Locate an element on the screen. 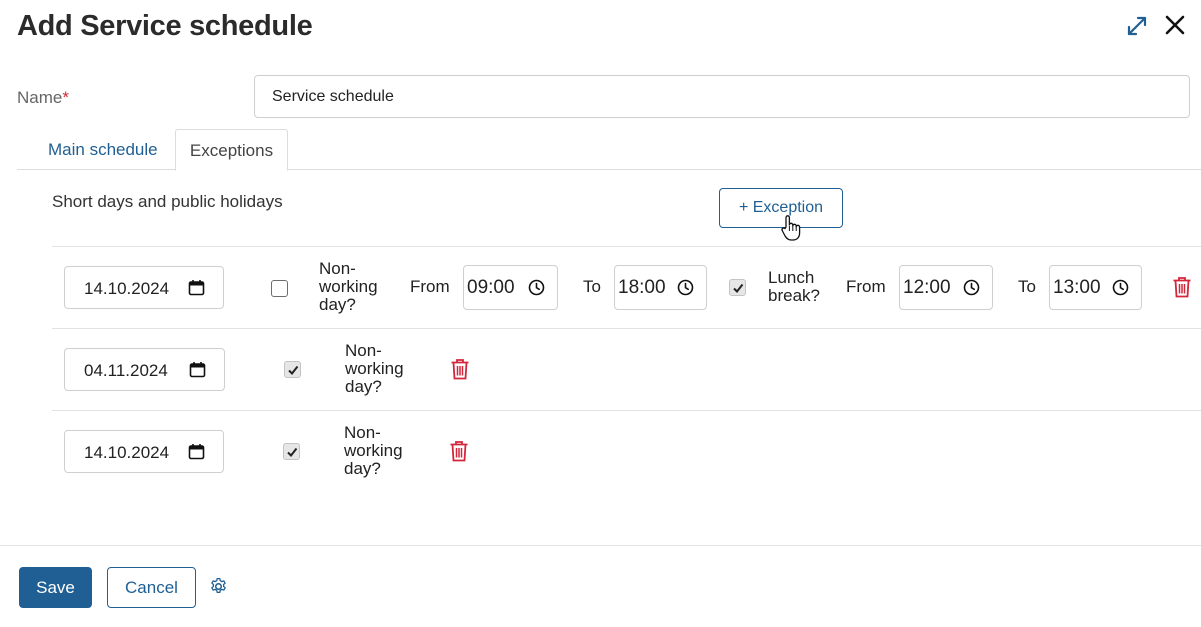 The width and height of the screenshot is (1201, 627). tab-bar: Main schedule Exceptions is located at coordinates (609, 150).